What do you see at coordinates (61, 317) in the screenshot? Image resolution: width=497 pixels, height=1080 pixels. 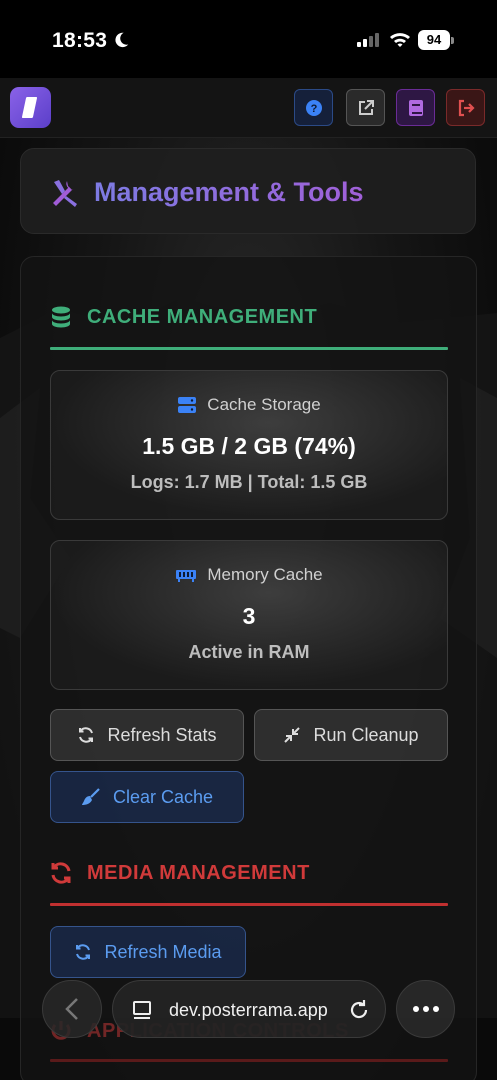 I see `database-icon` at bounding box center [61, 317].